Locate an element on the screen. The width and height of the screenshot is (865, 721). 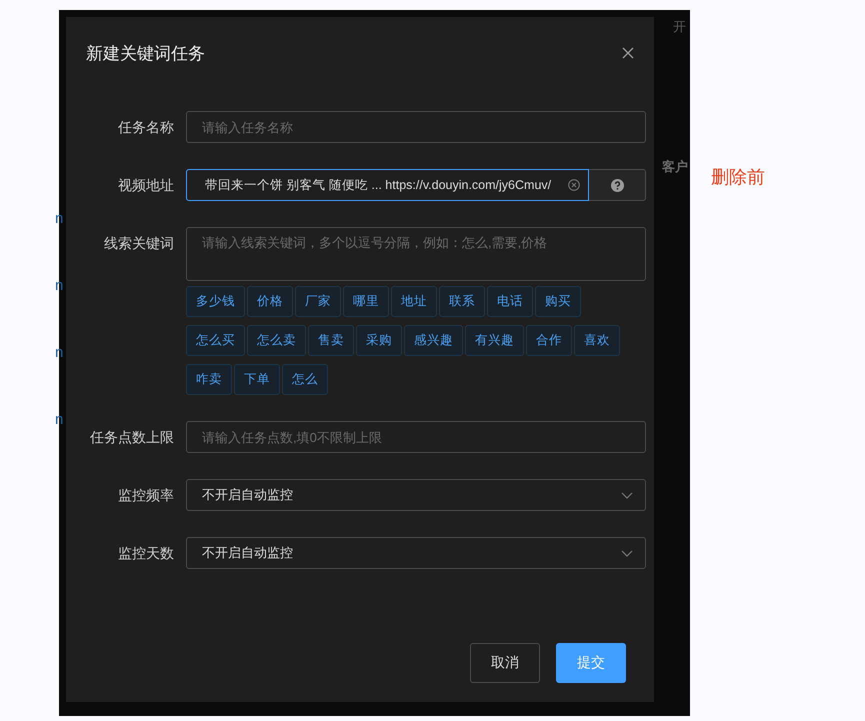
help-icon is located at coordinates (617, 185).